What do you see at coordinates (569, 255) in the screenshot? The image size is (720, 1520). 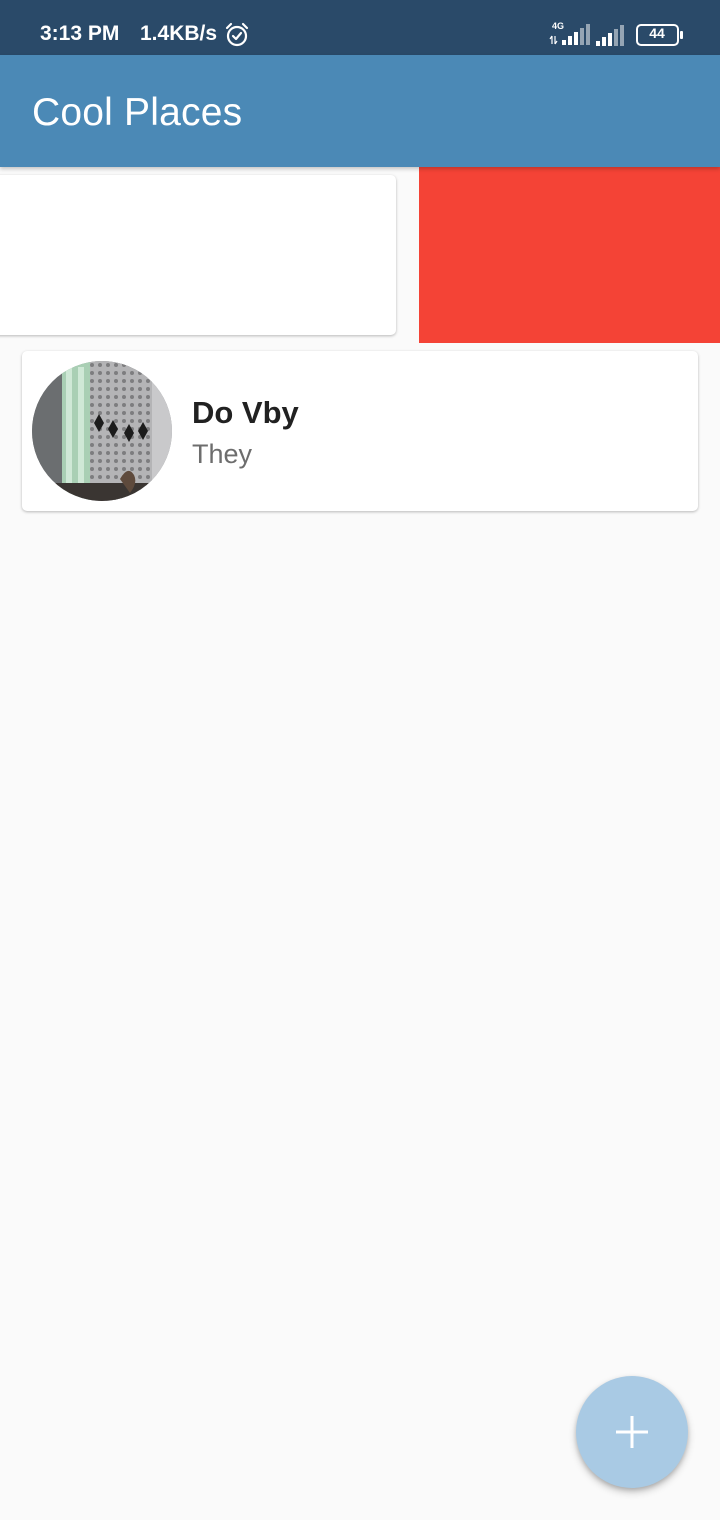 I see `swipe-delete-background` at bounding box center [569, 255].